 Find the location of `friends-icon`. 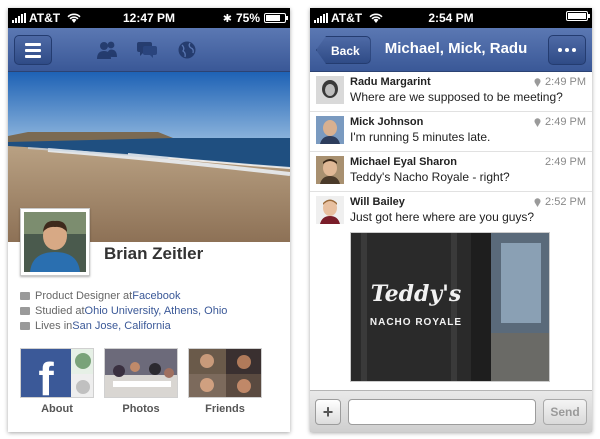

friends-icon is located at coordinates (107, 50).